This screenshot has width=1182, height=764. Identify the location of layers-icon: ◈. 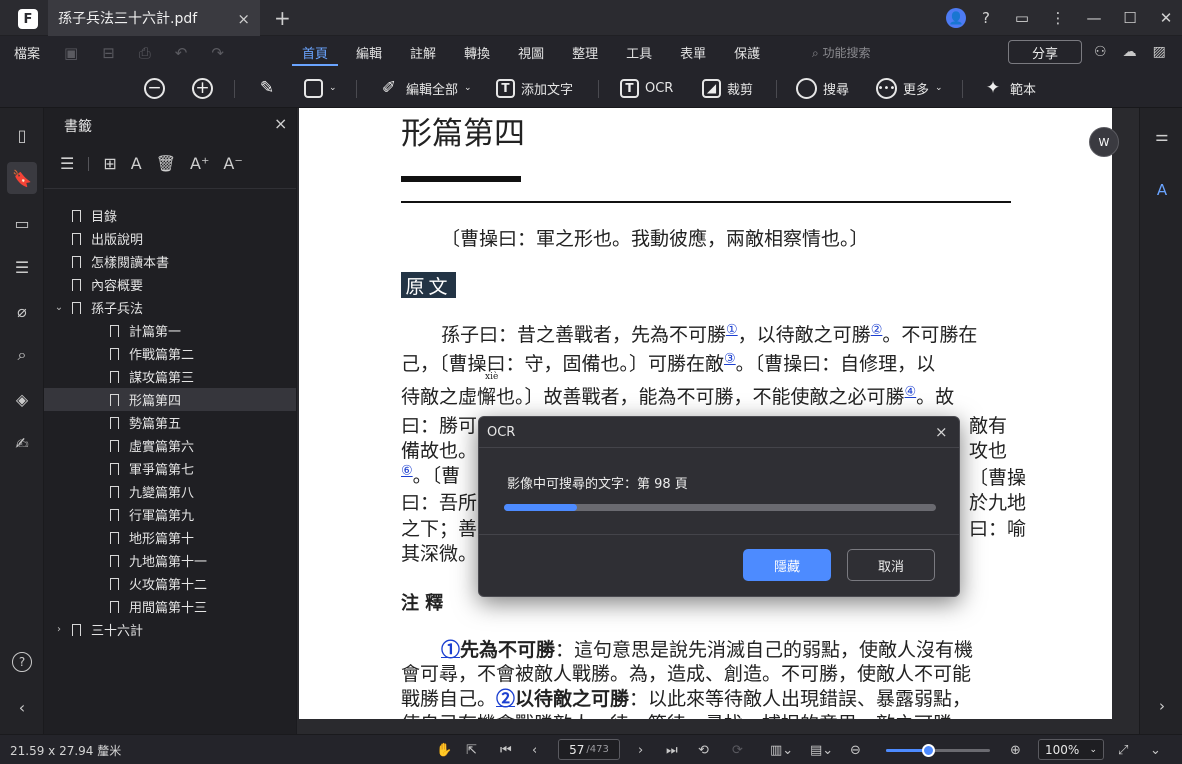
(22, 399).